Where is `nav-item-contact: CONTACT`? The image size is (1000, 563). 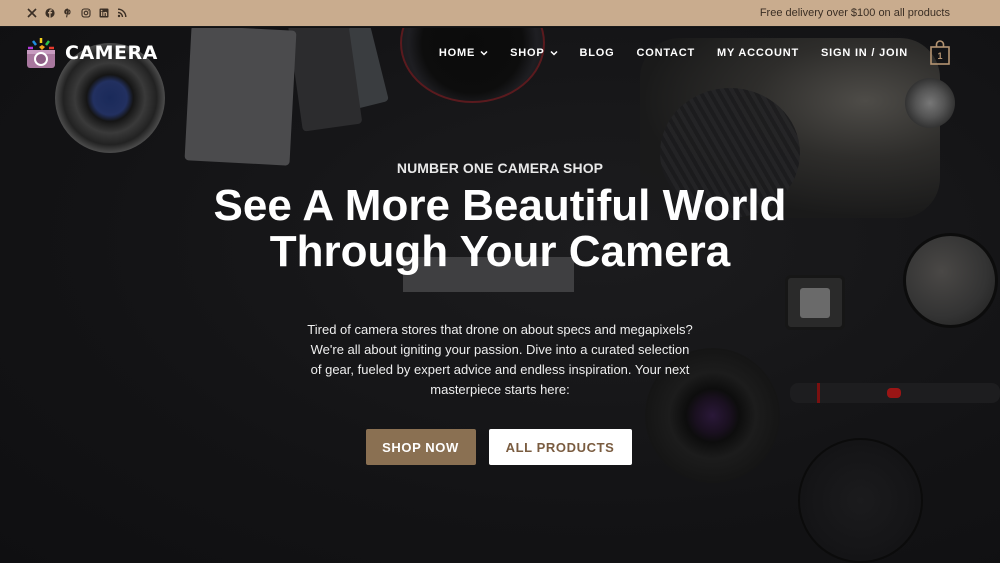
nav-item-contact: CONTACT is located at coordinates (665, 53).